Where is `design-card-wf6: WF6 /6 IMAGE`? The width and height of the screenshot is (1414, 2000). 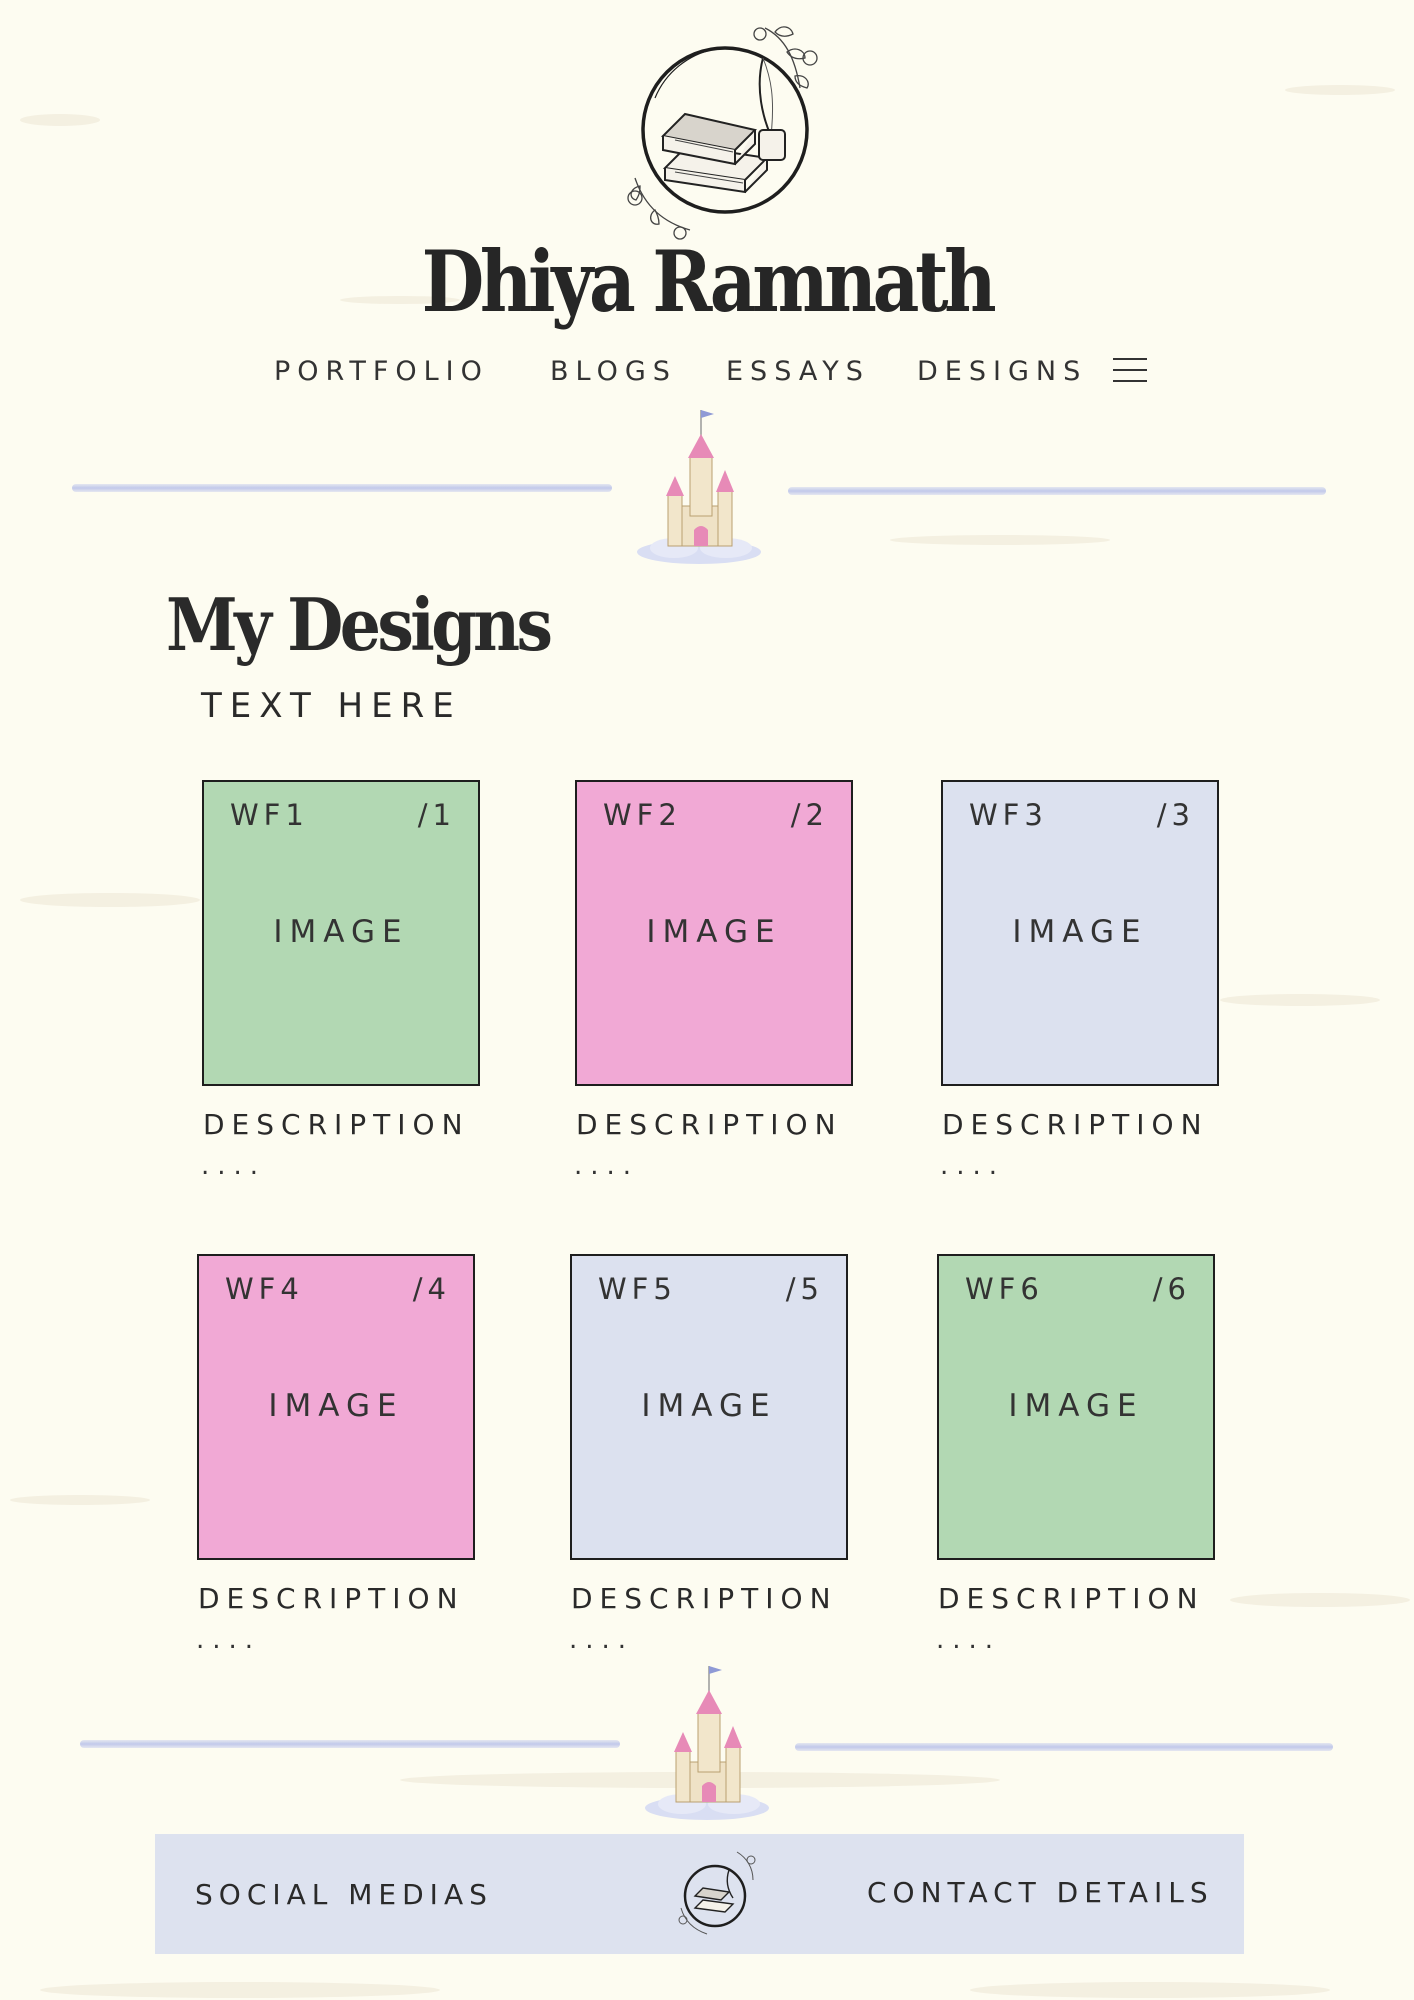
design-card-wf6: WF6 /6 IMAGE is located at coordinates (1076, 1407).